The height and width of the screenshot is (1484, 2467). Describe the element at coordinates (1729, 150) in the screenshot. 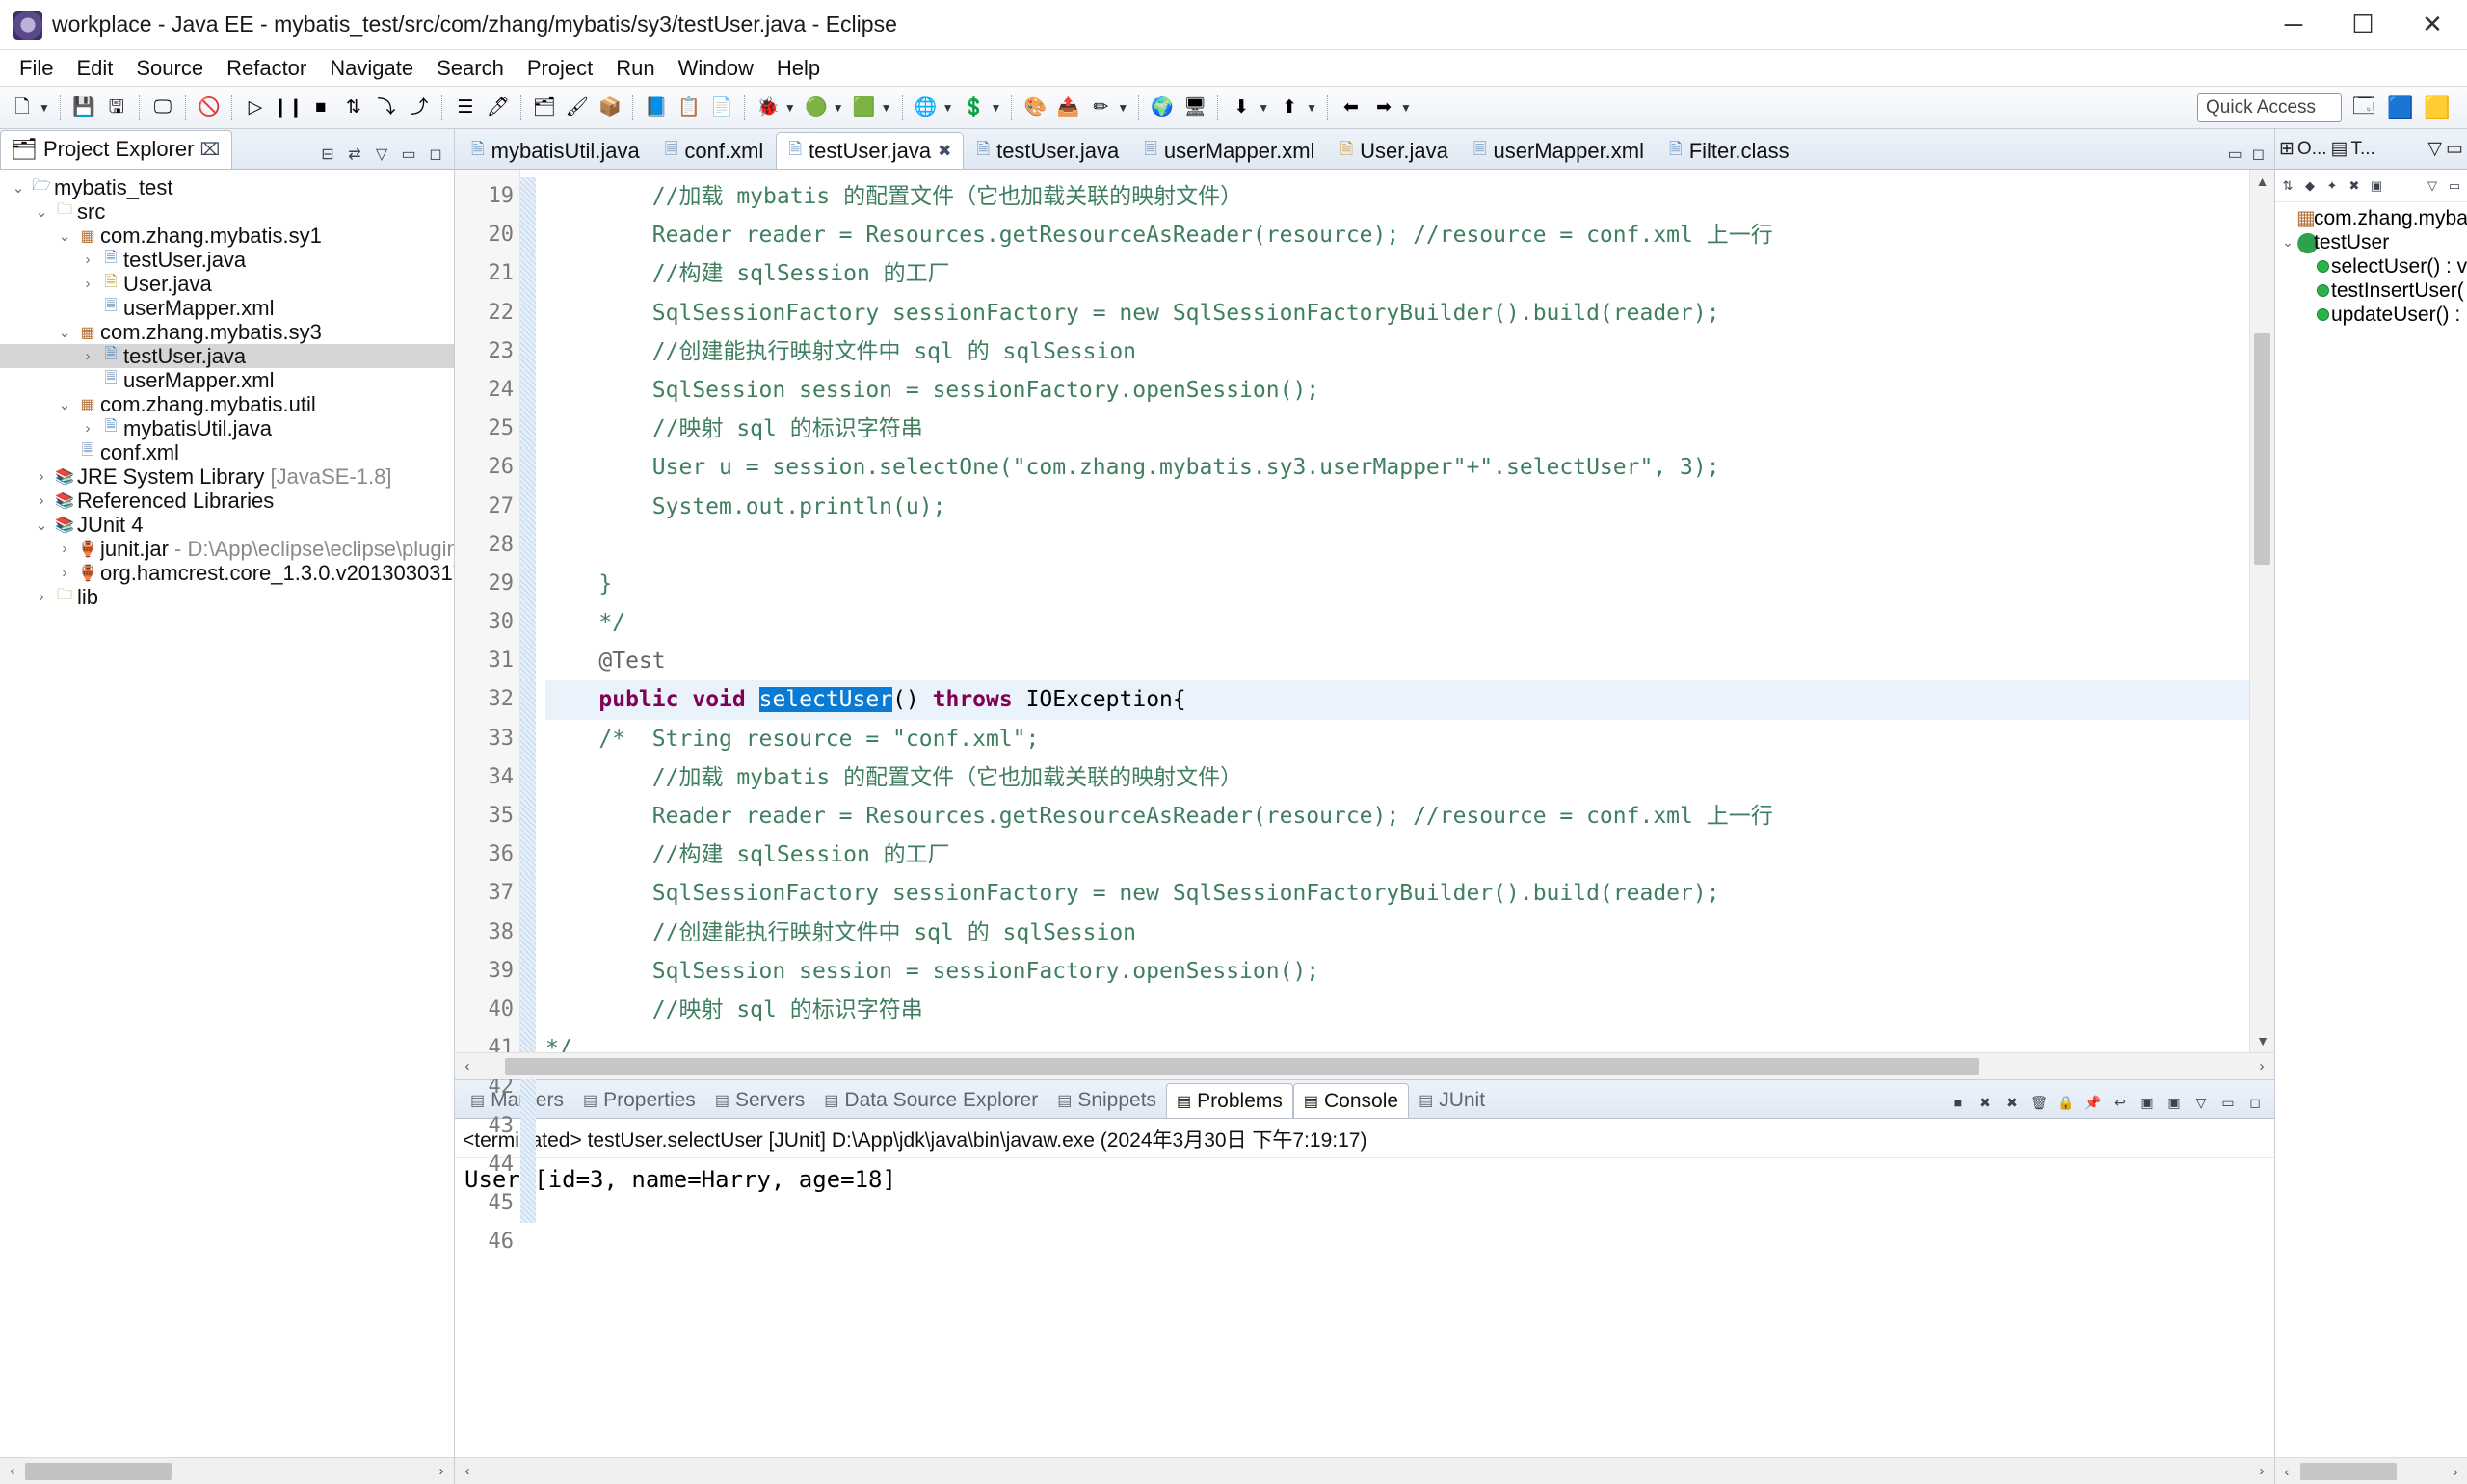

I see `editor-tab-7-filter-class: 🗎 Filter.class` at that location.